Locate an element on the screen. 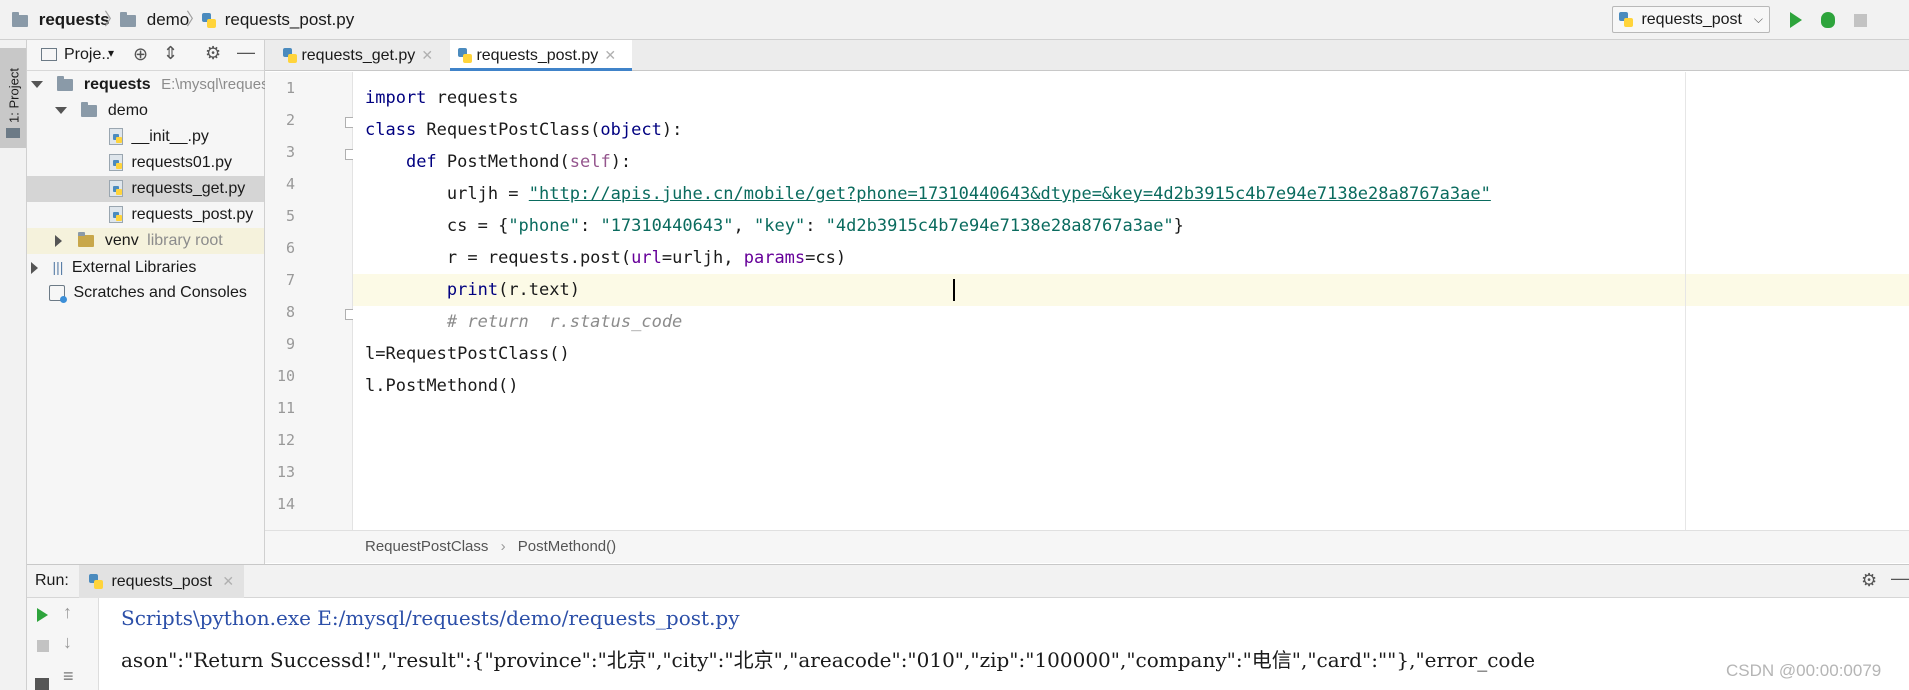  arrow-up-icon: ↑ is located at coordinates (67, 612).